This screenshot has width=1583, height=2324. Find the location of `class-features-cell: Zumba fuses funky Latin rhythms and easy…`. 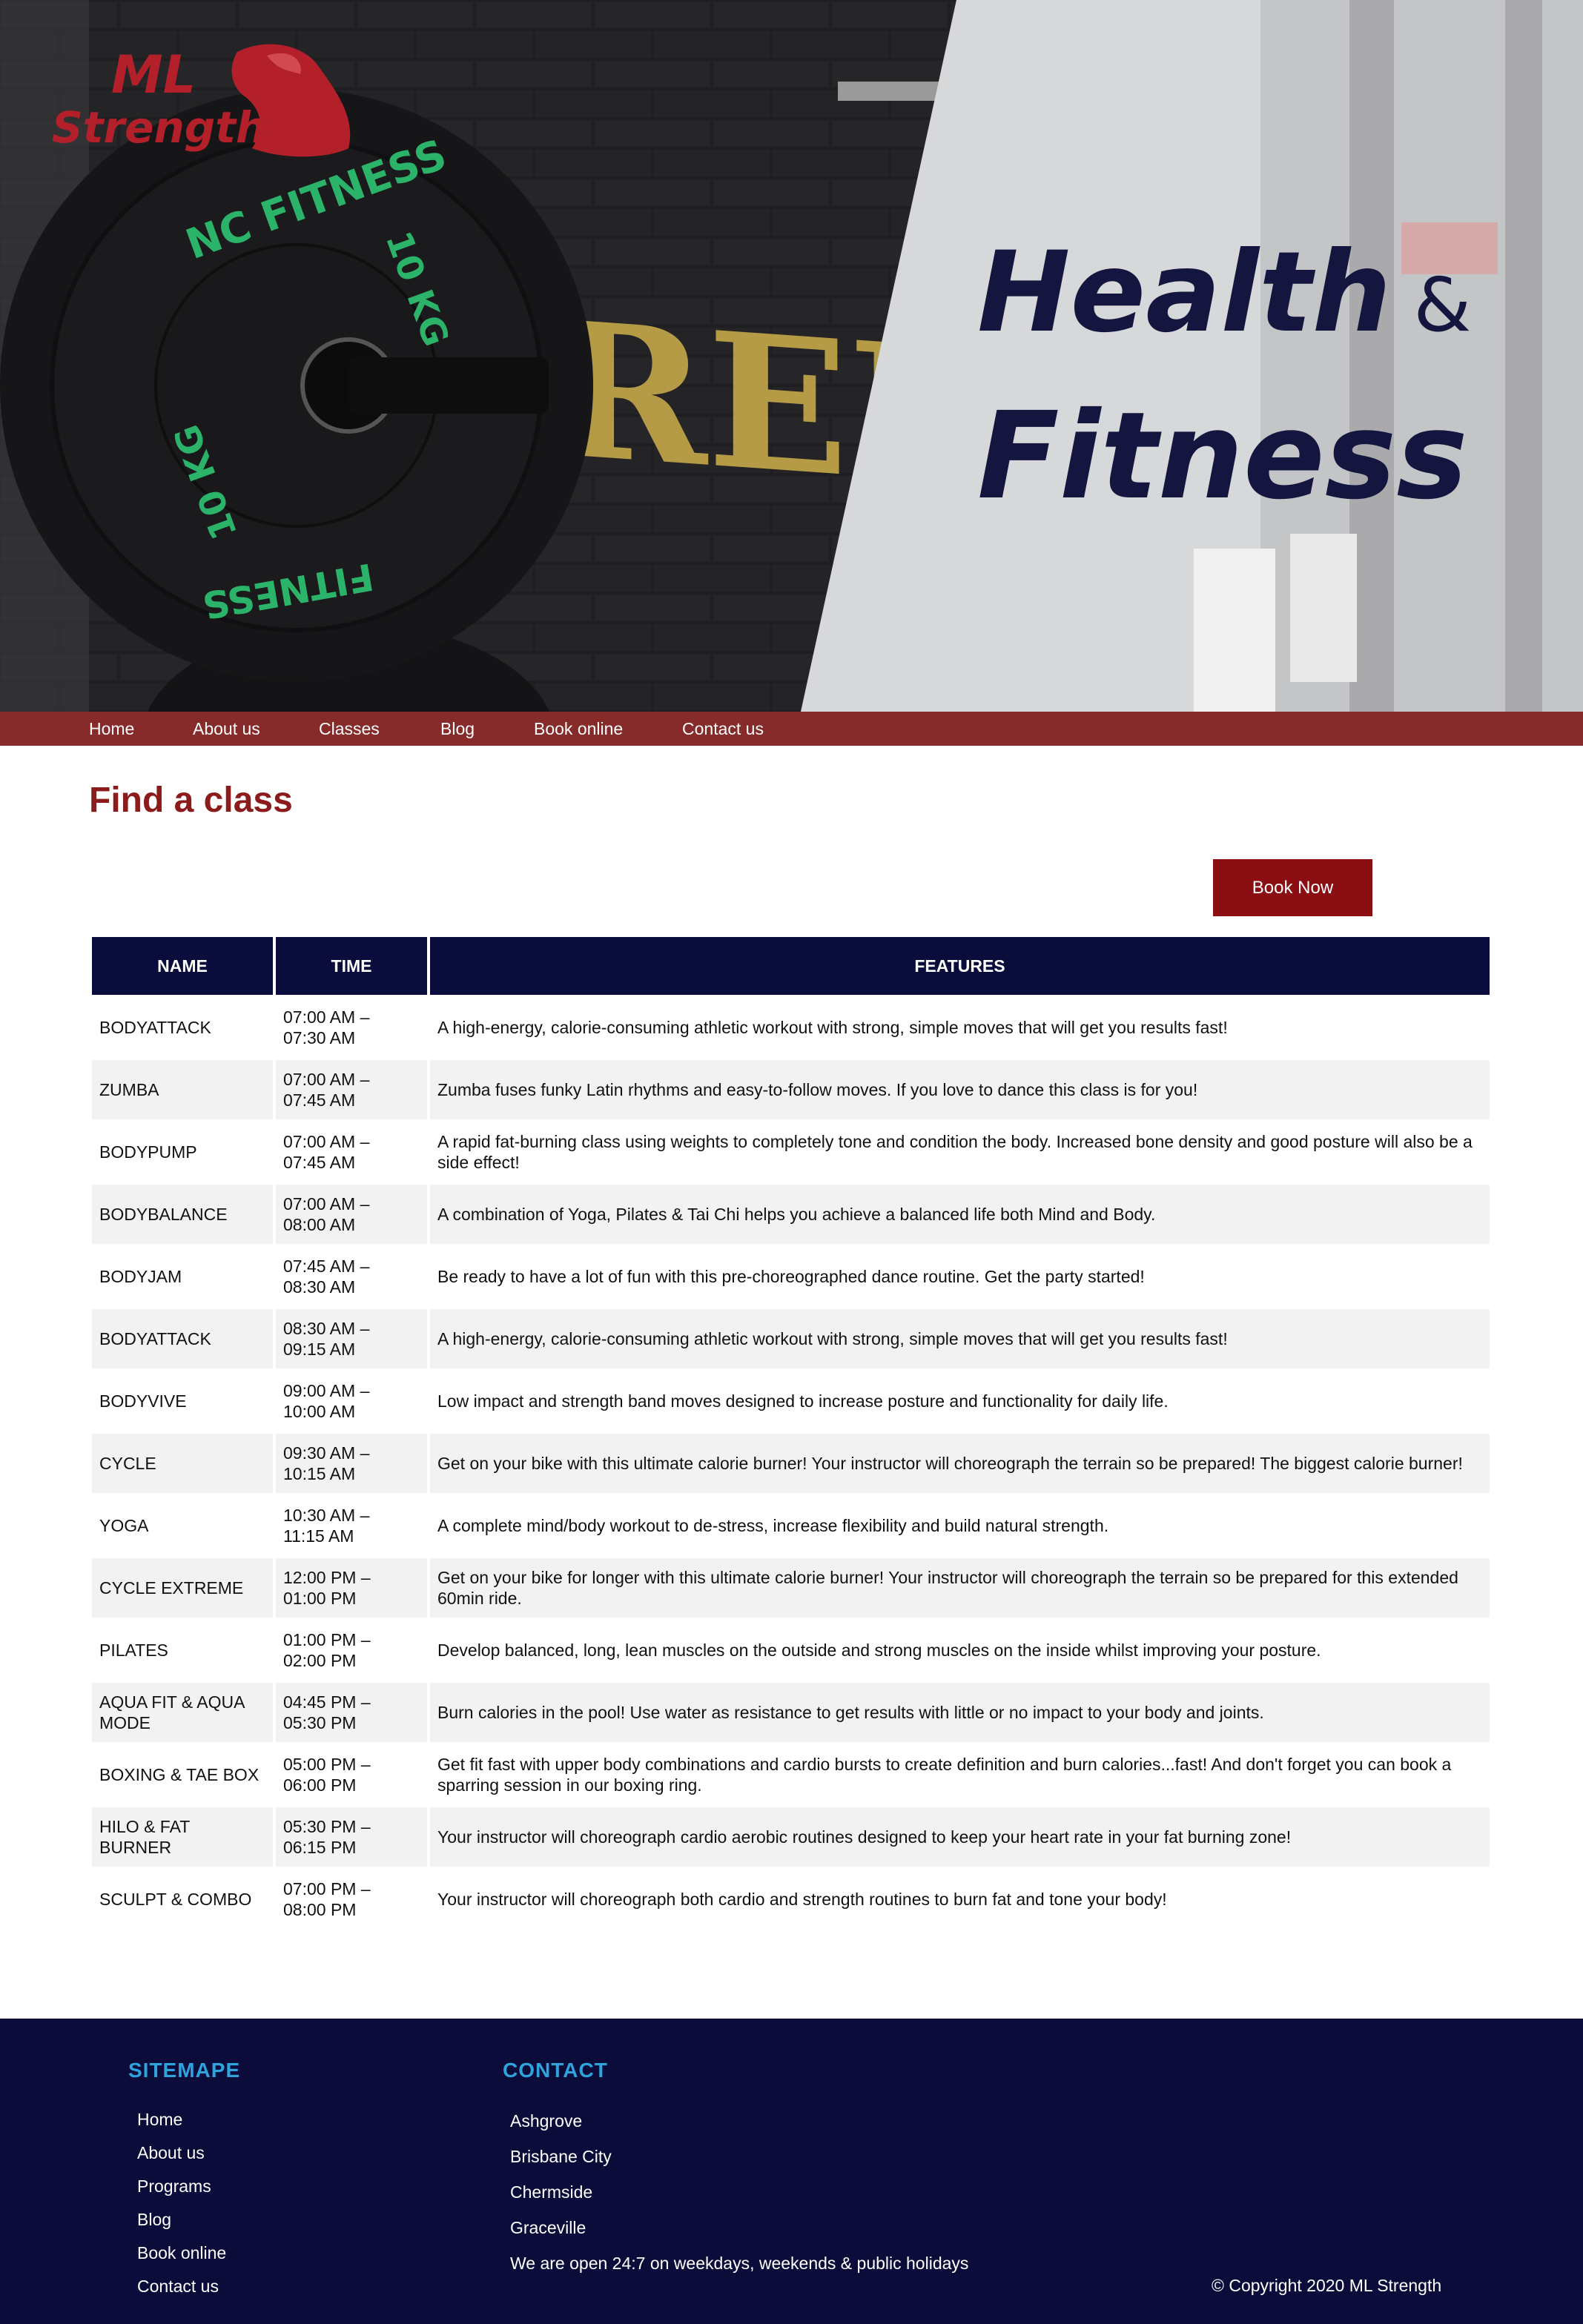

class-features-cell: Zumba fuses funky Latin rhythms and easy… is located at coordinates (960, 1089).